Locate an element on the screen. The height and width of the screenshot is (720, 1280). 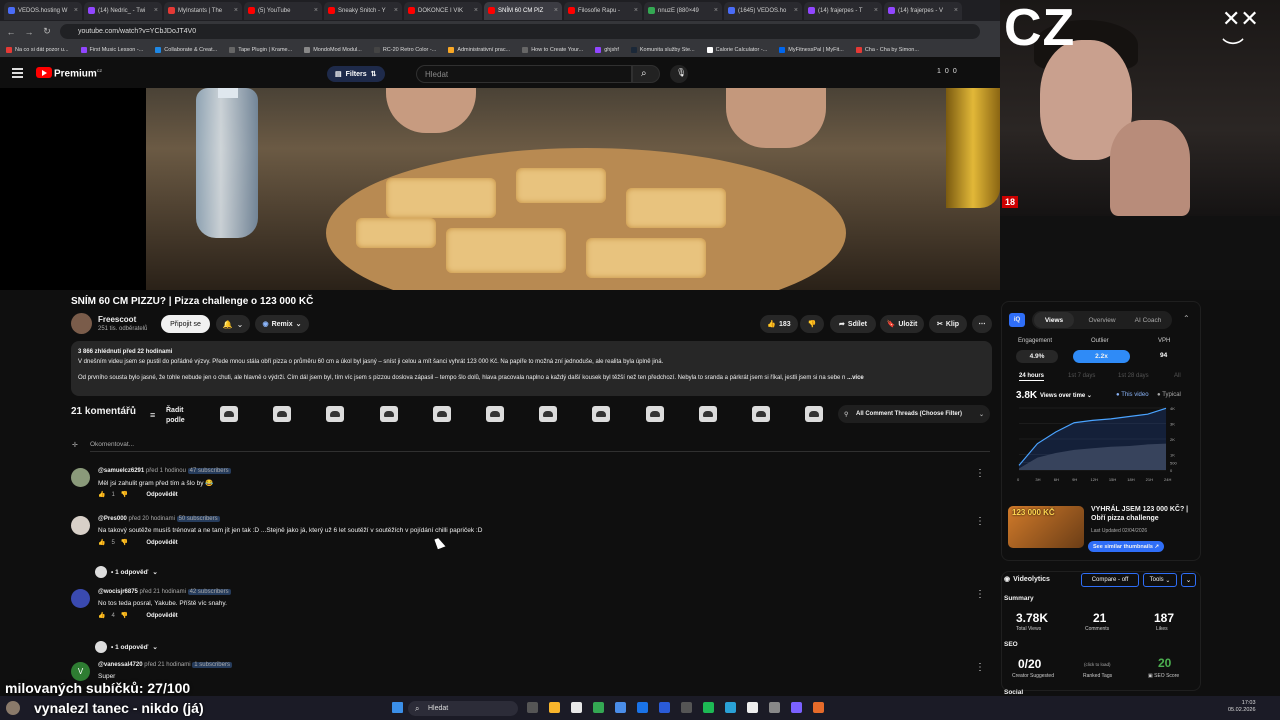
taskbar-search: ⌕ Hledat is located at coordinates (463, 708).